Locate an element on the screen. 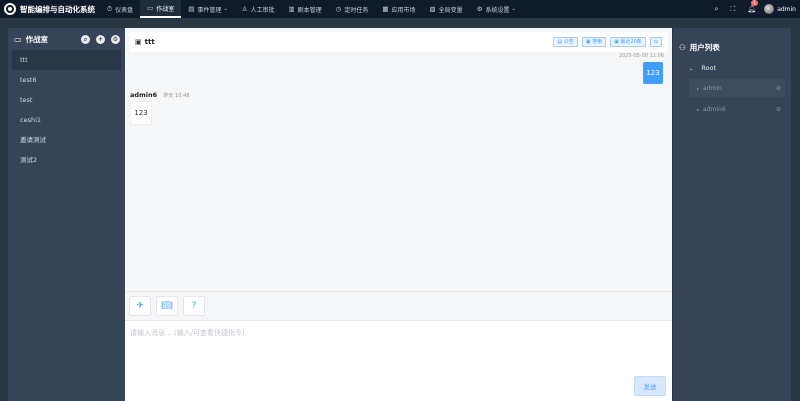  search-button: ▣ 搜索 is located at coordinates (594, 42).